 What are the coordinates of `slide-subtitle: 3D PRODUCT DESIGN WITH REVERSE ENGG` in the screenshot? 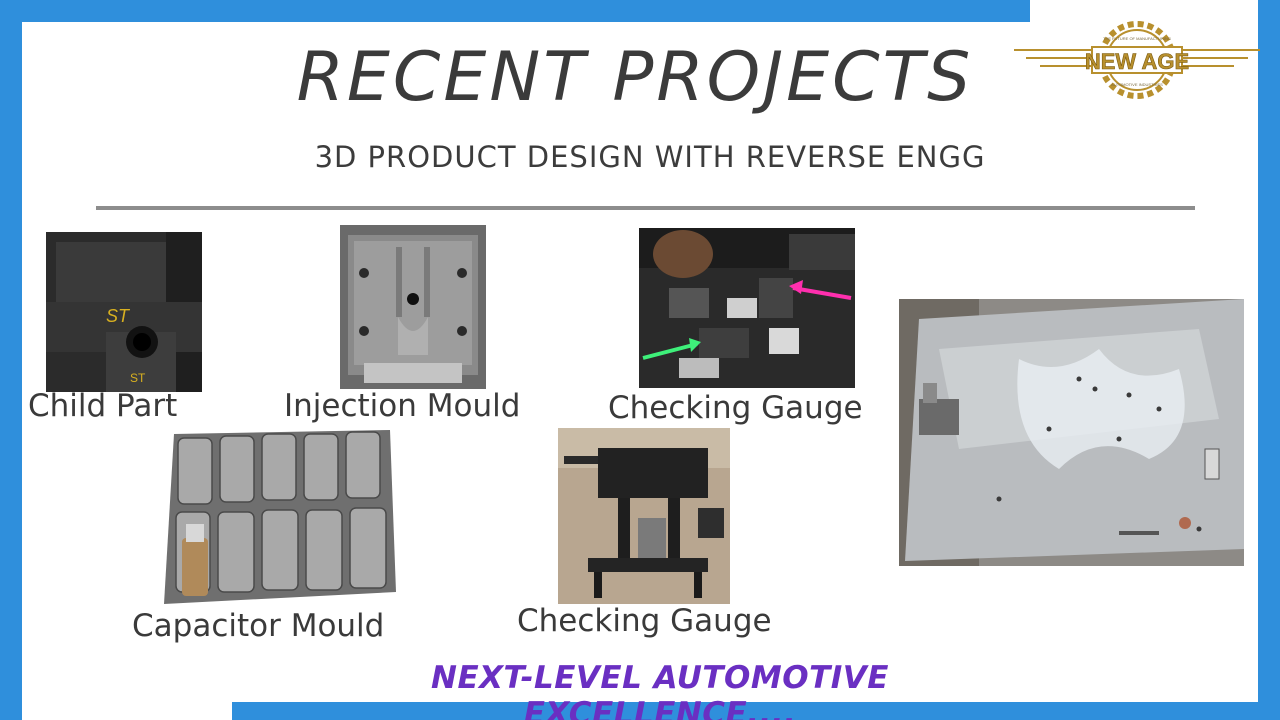 It's located at (650, 157).